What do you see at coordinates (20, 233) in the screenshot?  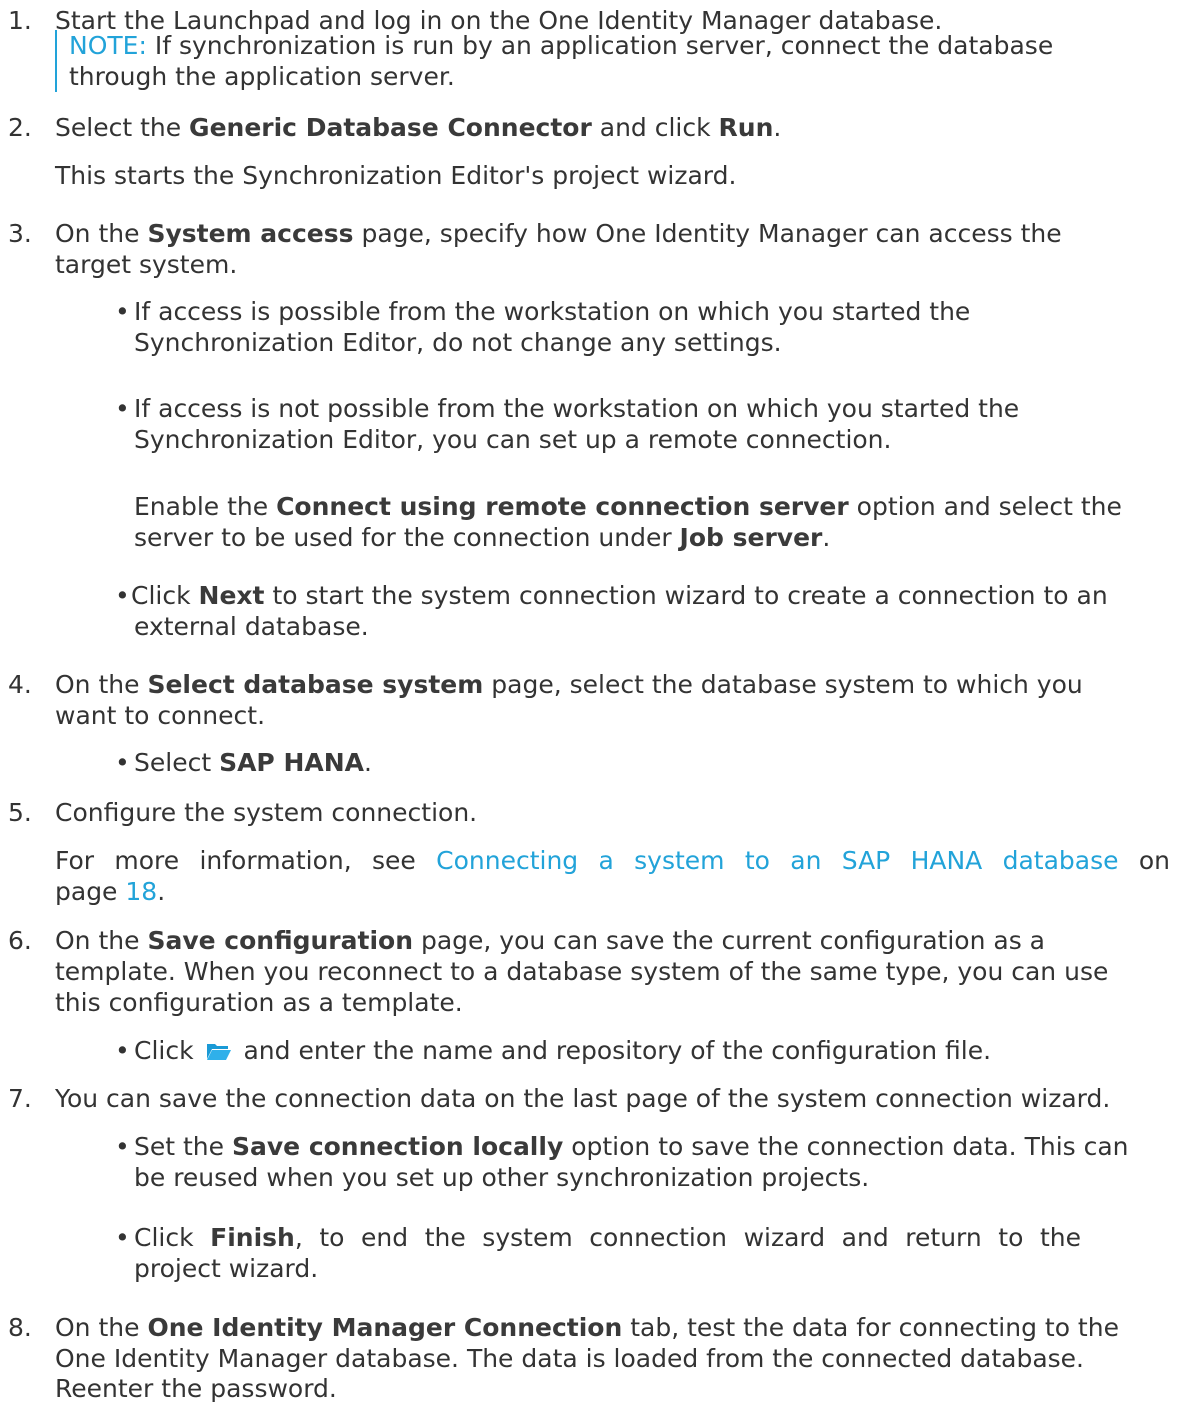 I see `step-number: 3.` at bounding box center [20, 233].